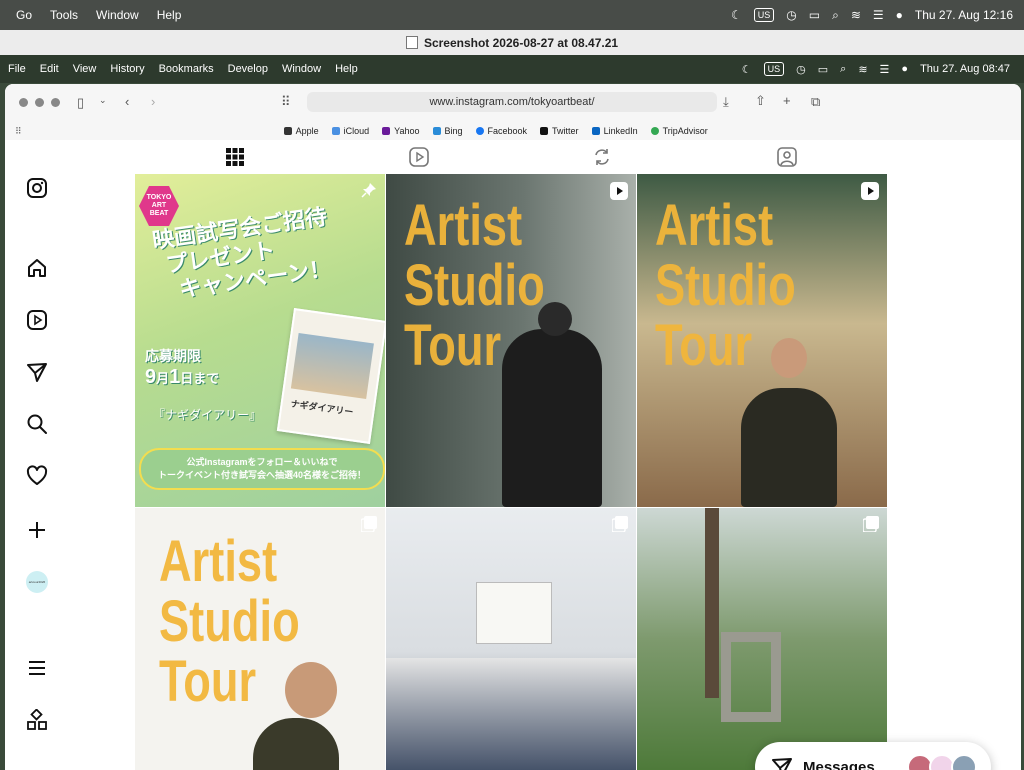  Describe the element at coordinates (23, 102) in the screenshot. I see `close-button` at that location.